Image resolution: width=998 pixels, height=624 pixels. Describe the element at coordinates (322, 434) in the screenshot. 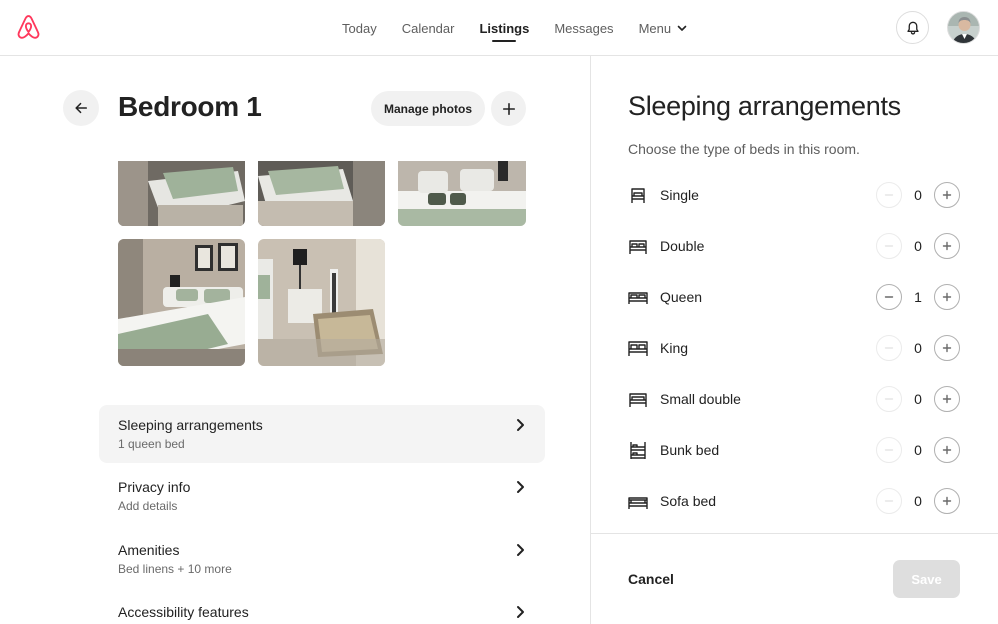

I see `section-sleeping-arrangements: Sleeping arrangements 1 queen bed` at that location.